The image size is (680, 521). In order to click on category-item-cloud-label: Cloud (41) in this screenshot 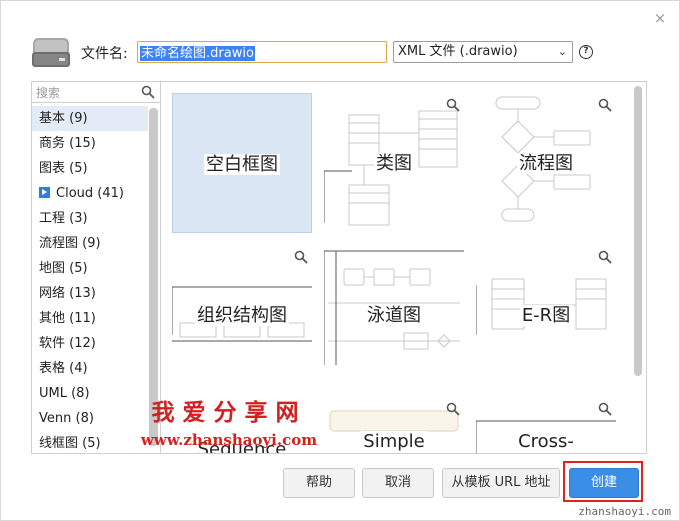, I will do `click(90, 193)`.